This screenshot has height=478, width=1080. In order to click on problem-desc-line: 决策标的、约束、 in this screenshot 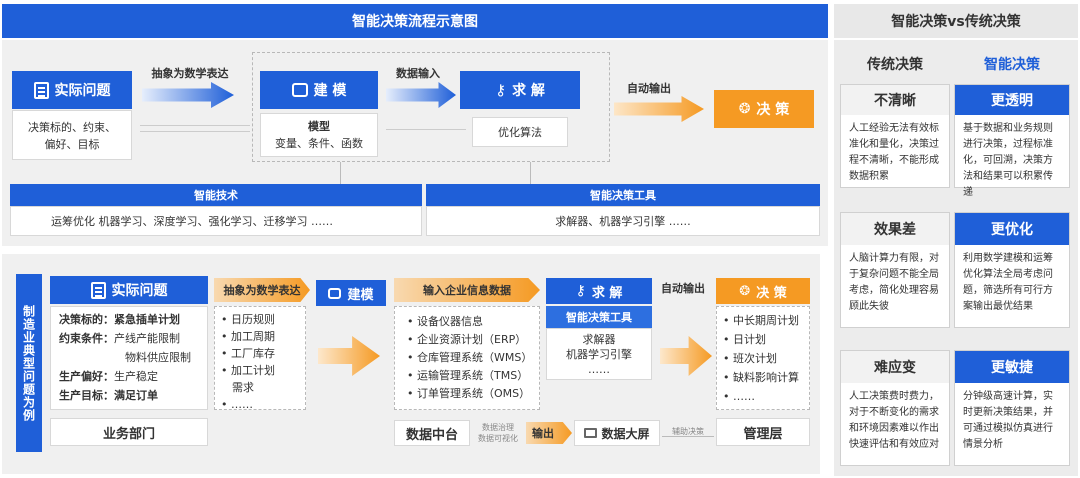, I will do `click(72, 127)`.